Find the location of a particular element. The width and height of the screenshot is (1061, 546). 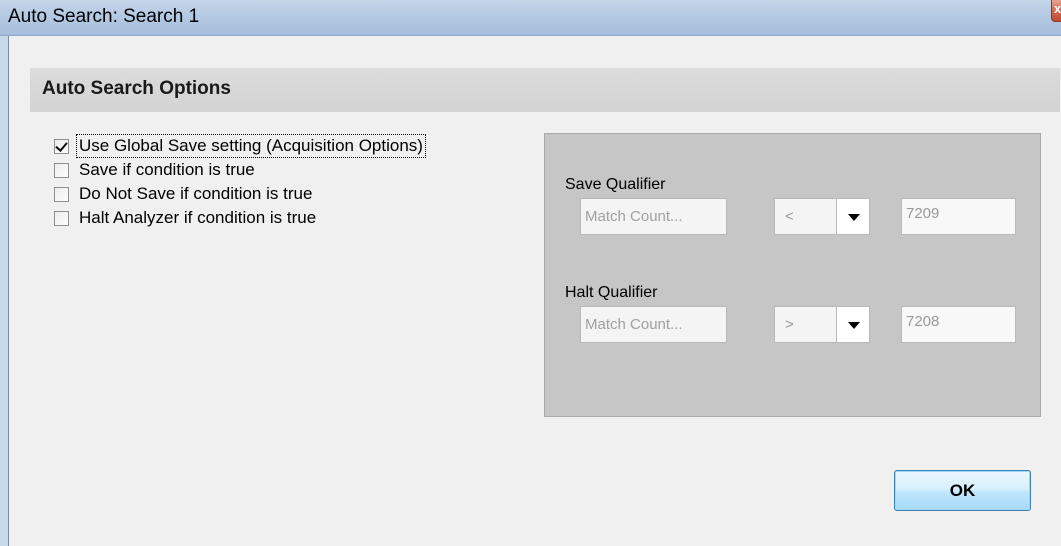

halt-qualifier-operator-select: > is located at coordinates (822, 324).